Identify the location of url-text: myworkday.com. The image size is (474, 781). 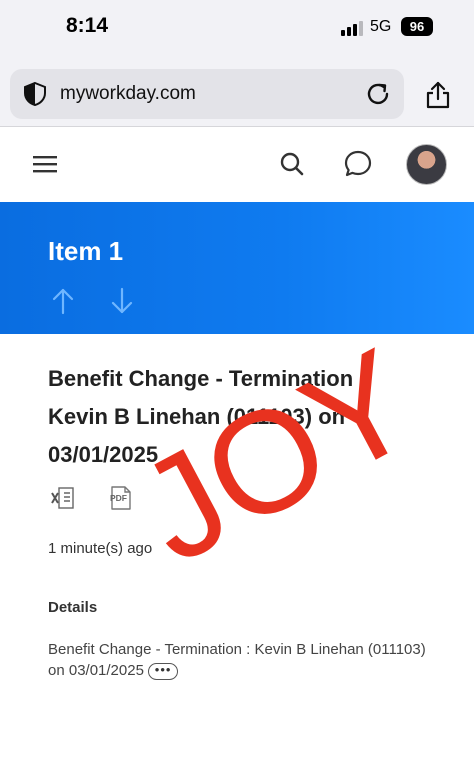
(128, 94).